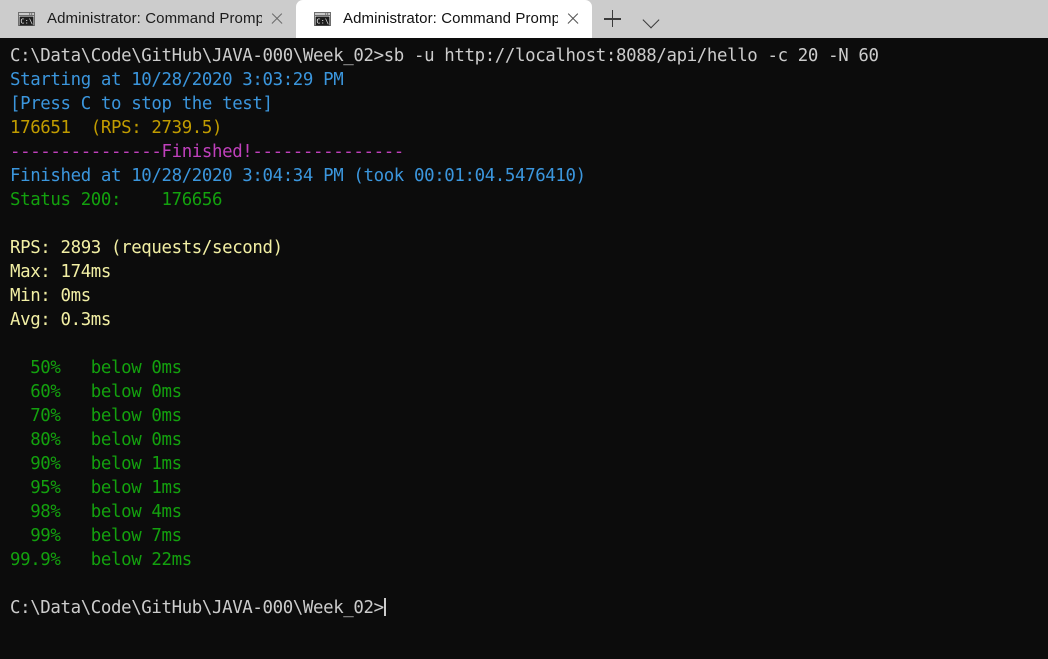 This screenshot has height=659, width=1048. Describe the element at coordinates (177, 80) in the screenshot. I see `terminal-line: Starting at 10/28/2020 3:03:29 PM` at that location.